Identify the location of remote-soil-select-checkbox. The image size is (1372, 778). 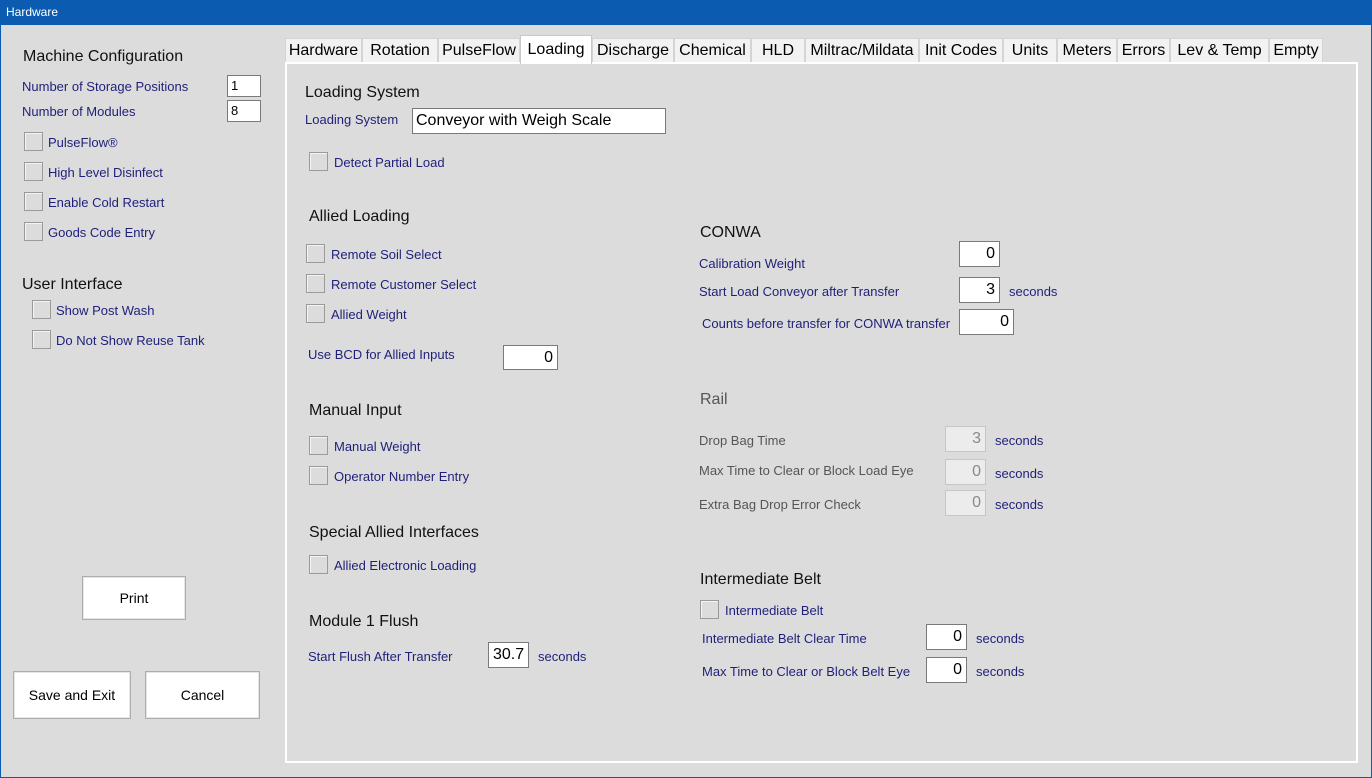
(315, 253).